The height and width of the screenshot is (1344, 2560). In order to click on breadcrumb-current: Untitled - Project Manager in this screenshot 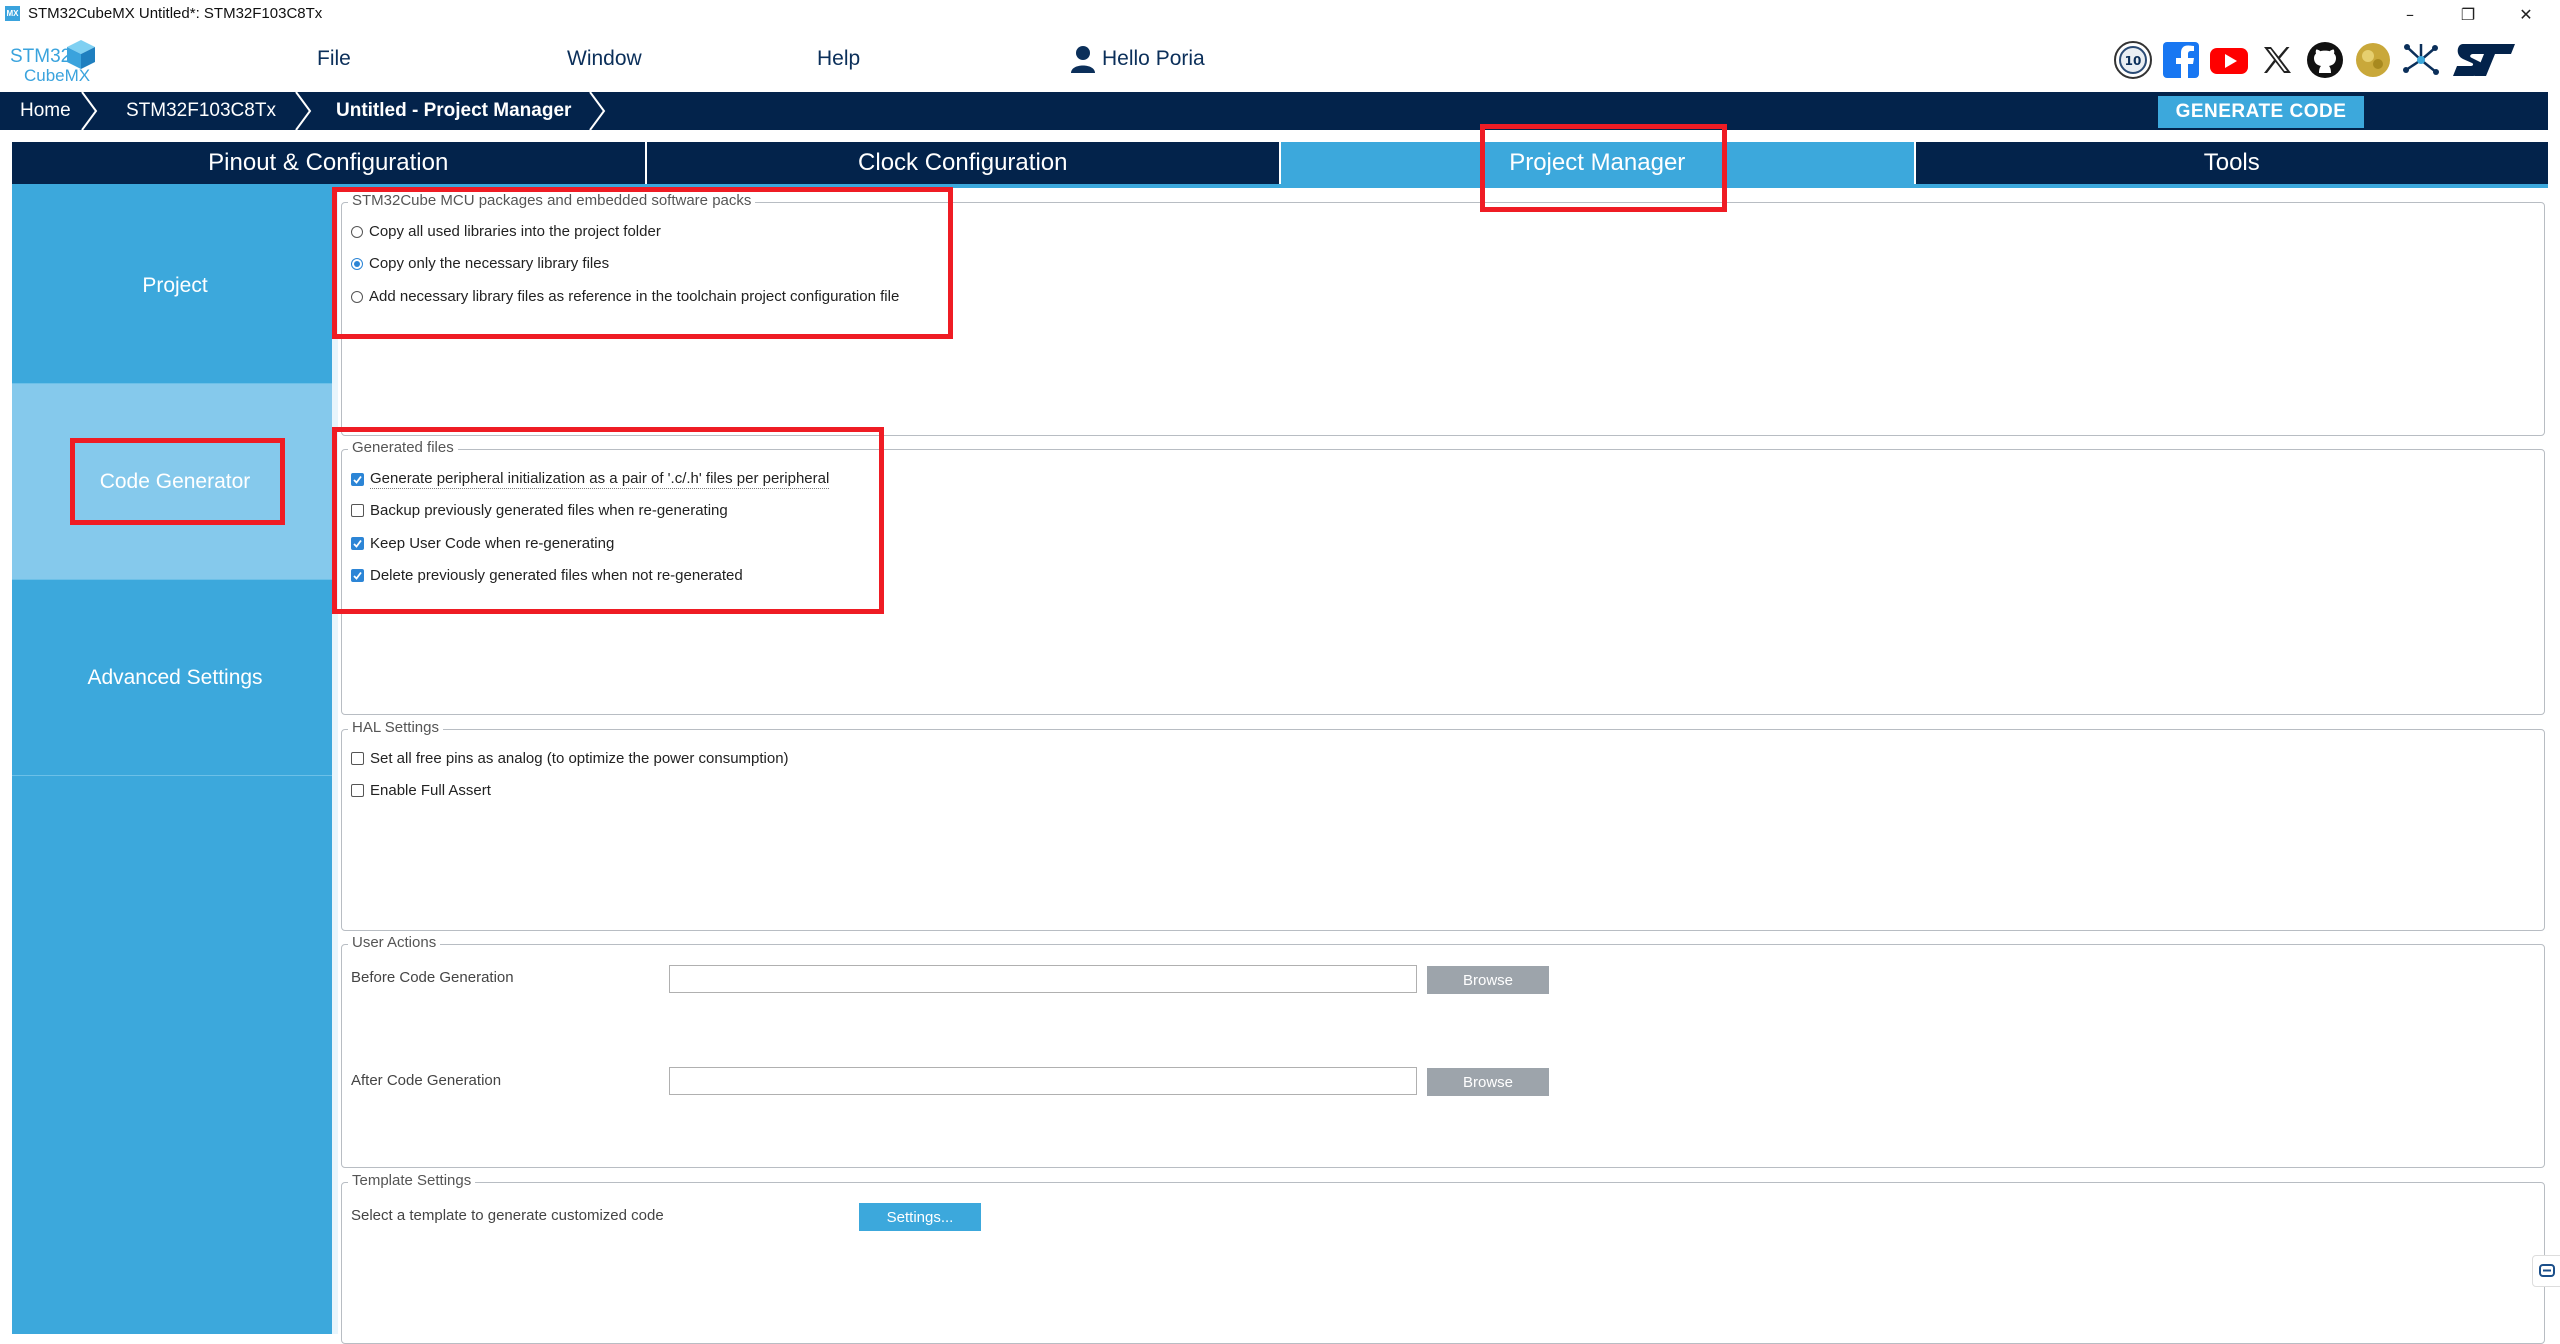, I will do `click(453, 111)`.